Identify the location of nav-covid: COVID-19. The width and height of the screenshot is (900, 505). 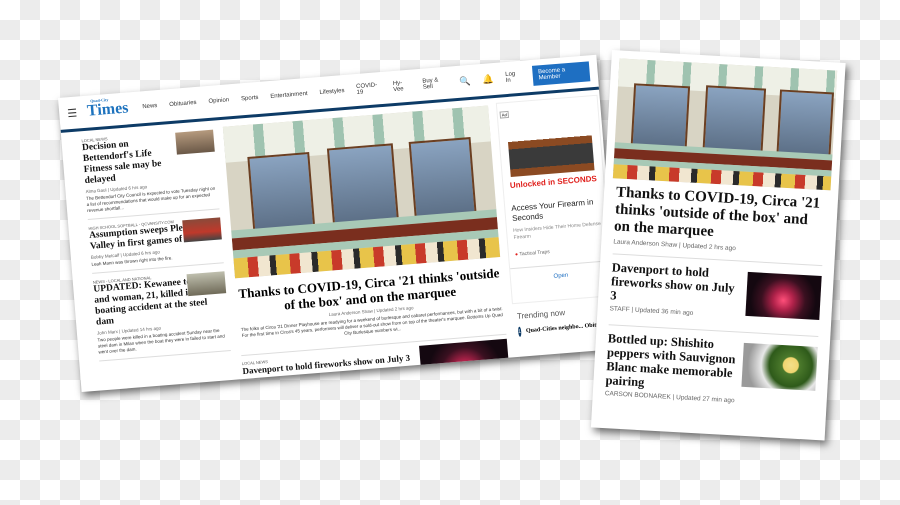
(369, 89).